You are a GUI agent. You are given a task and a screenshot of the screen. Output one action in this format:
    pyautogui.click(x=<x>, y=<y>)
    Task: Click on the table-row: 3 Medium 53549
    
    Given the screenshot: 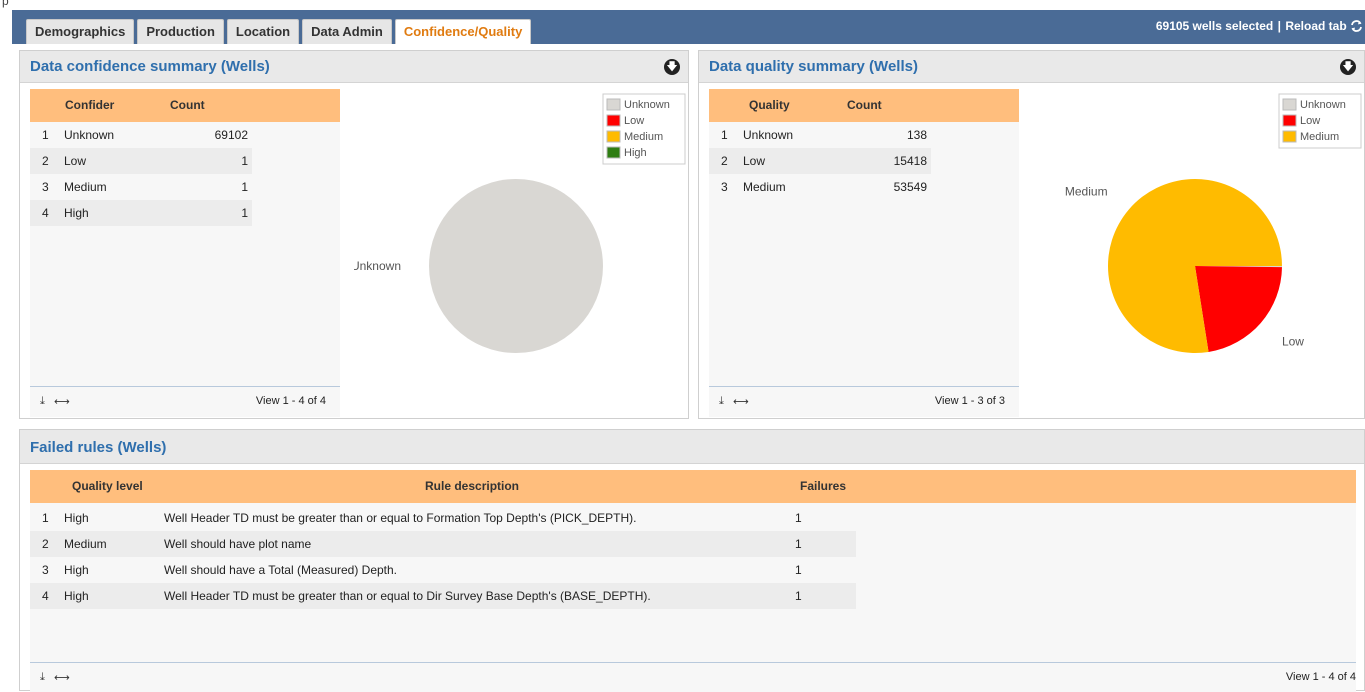 What is the action you would take?
    pyautogui.click(x=820, y=187)
    